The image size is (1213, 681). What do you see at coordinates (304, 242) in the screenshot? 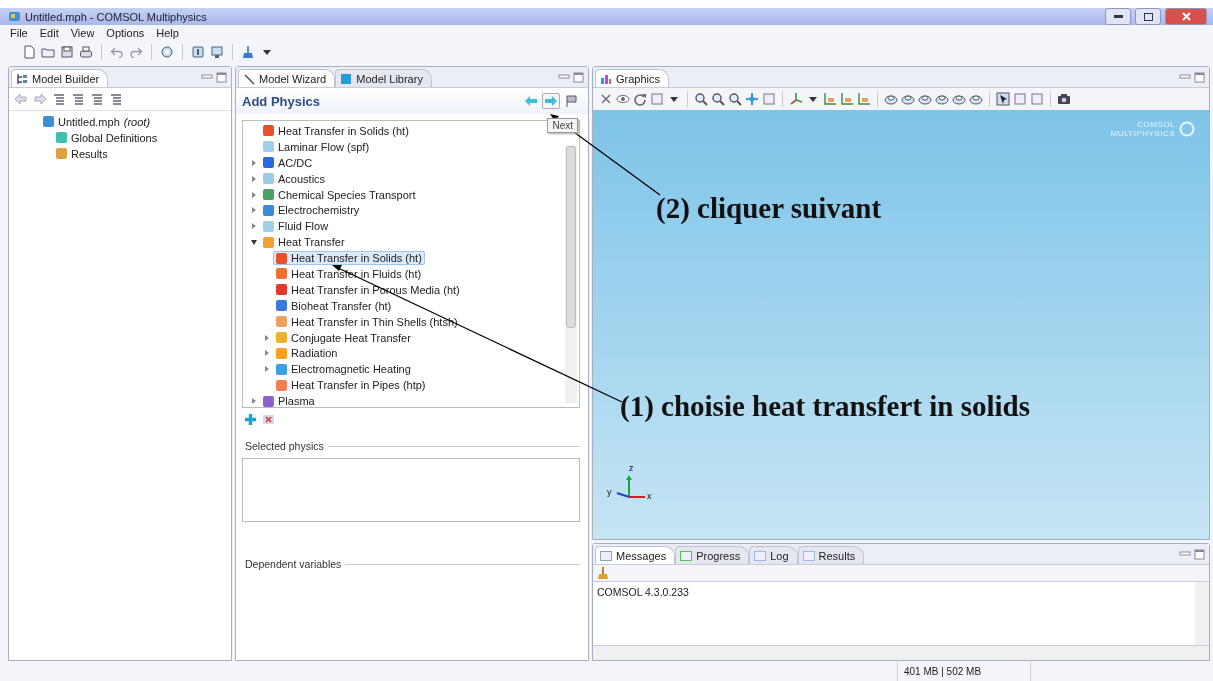
I see `tree-item: Heat Transfer` at bounding box center [304, 242].